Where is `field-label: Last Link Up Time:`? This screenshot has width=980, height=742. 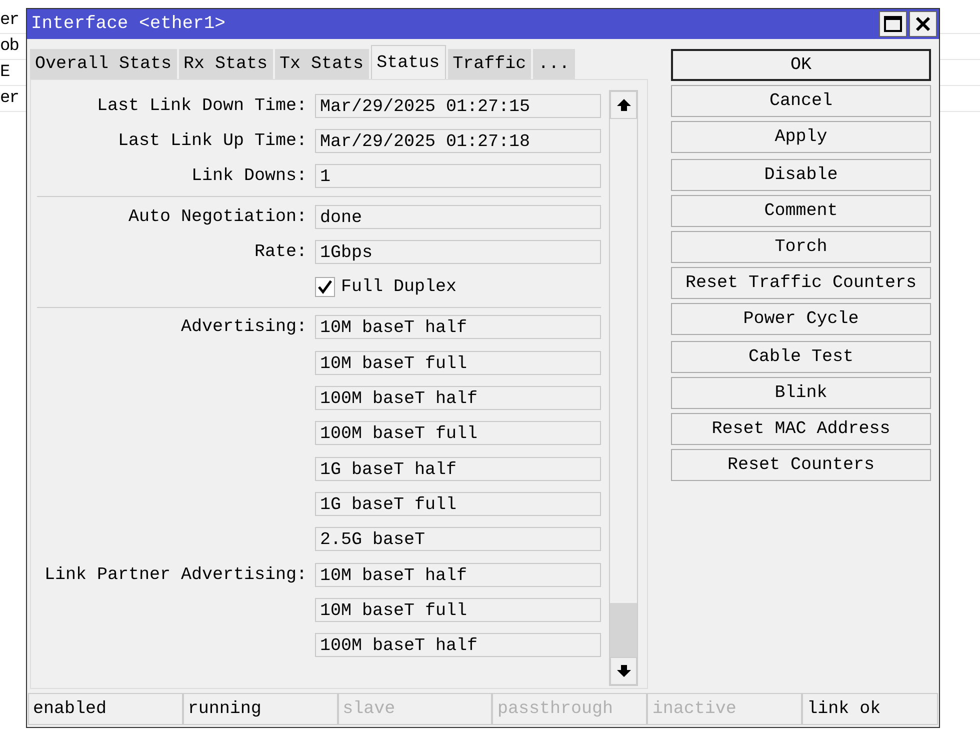 field-label: Last Link Up Time: is located at coordinates (212, 140).